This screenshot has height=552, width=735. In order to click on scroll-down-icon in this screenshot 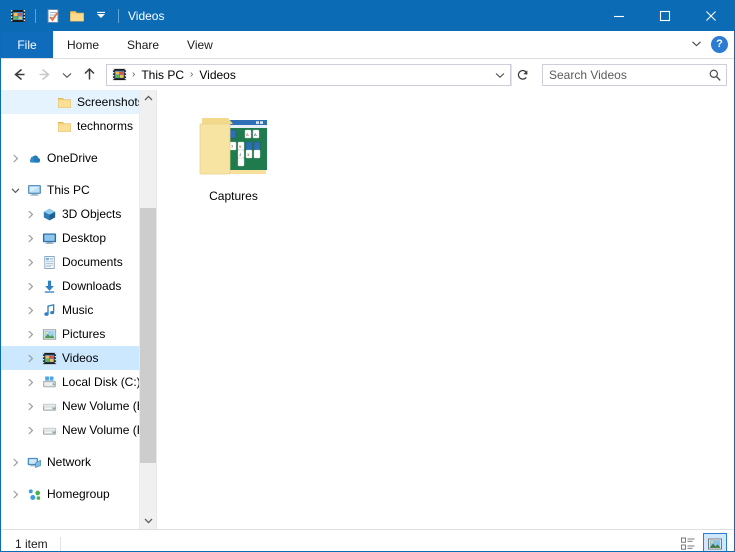, I will do `click(148, 520)`.